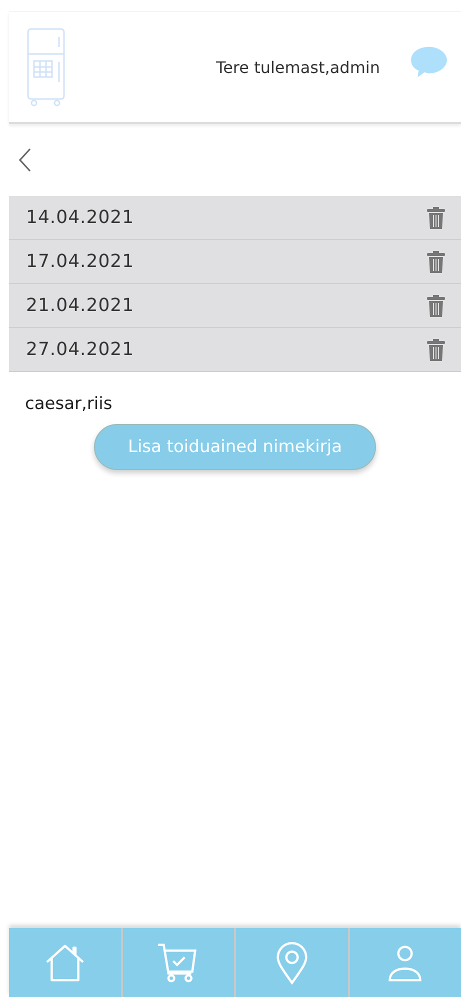  What do you see at coordinates (68, 404) in the screenshot?
I see `ingredients-text: caesar,riis` at bounding box center [68, 404].